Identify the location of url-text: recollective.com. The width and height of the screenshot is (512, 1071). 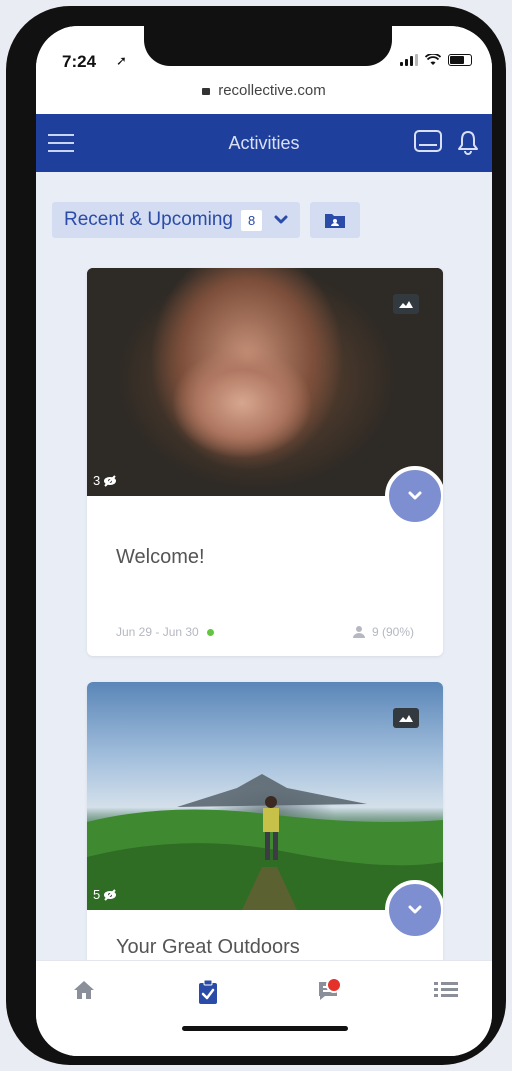
(272, 90).